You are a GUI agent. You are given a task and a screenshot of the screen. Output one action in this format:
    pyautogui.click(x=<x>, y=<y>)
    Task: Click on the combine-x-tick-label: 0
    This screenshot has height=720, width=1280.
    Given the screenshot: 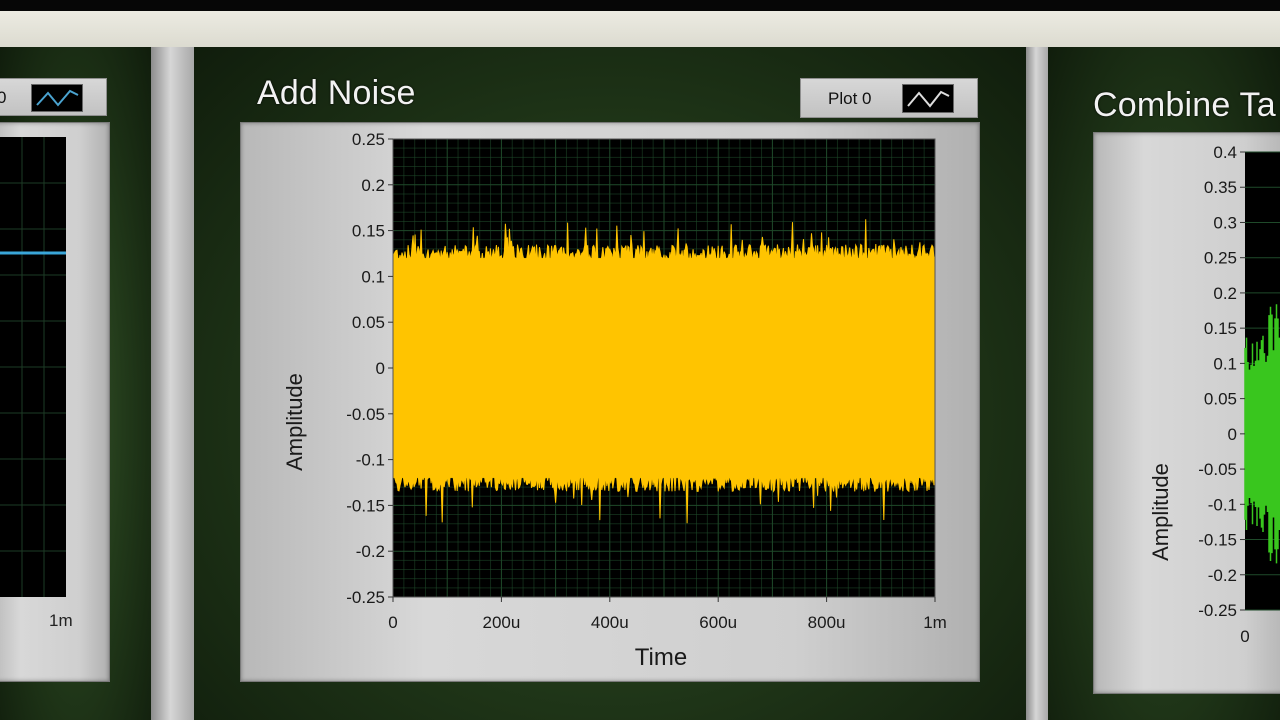 What is the action you would take?
    pyautogui.click(x=1244, y=636)
    